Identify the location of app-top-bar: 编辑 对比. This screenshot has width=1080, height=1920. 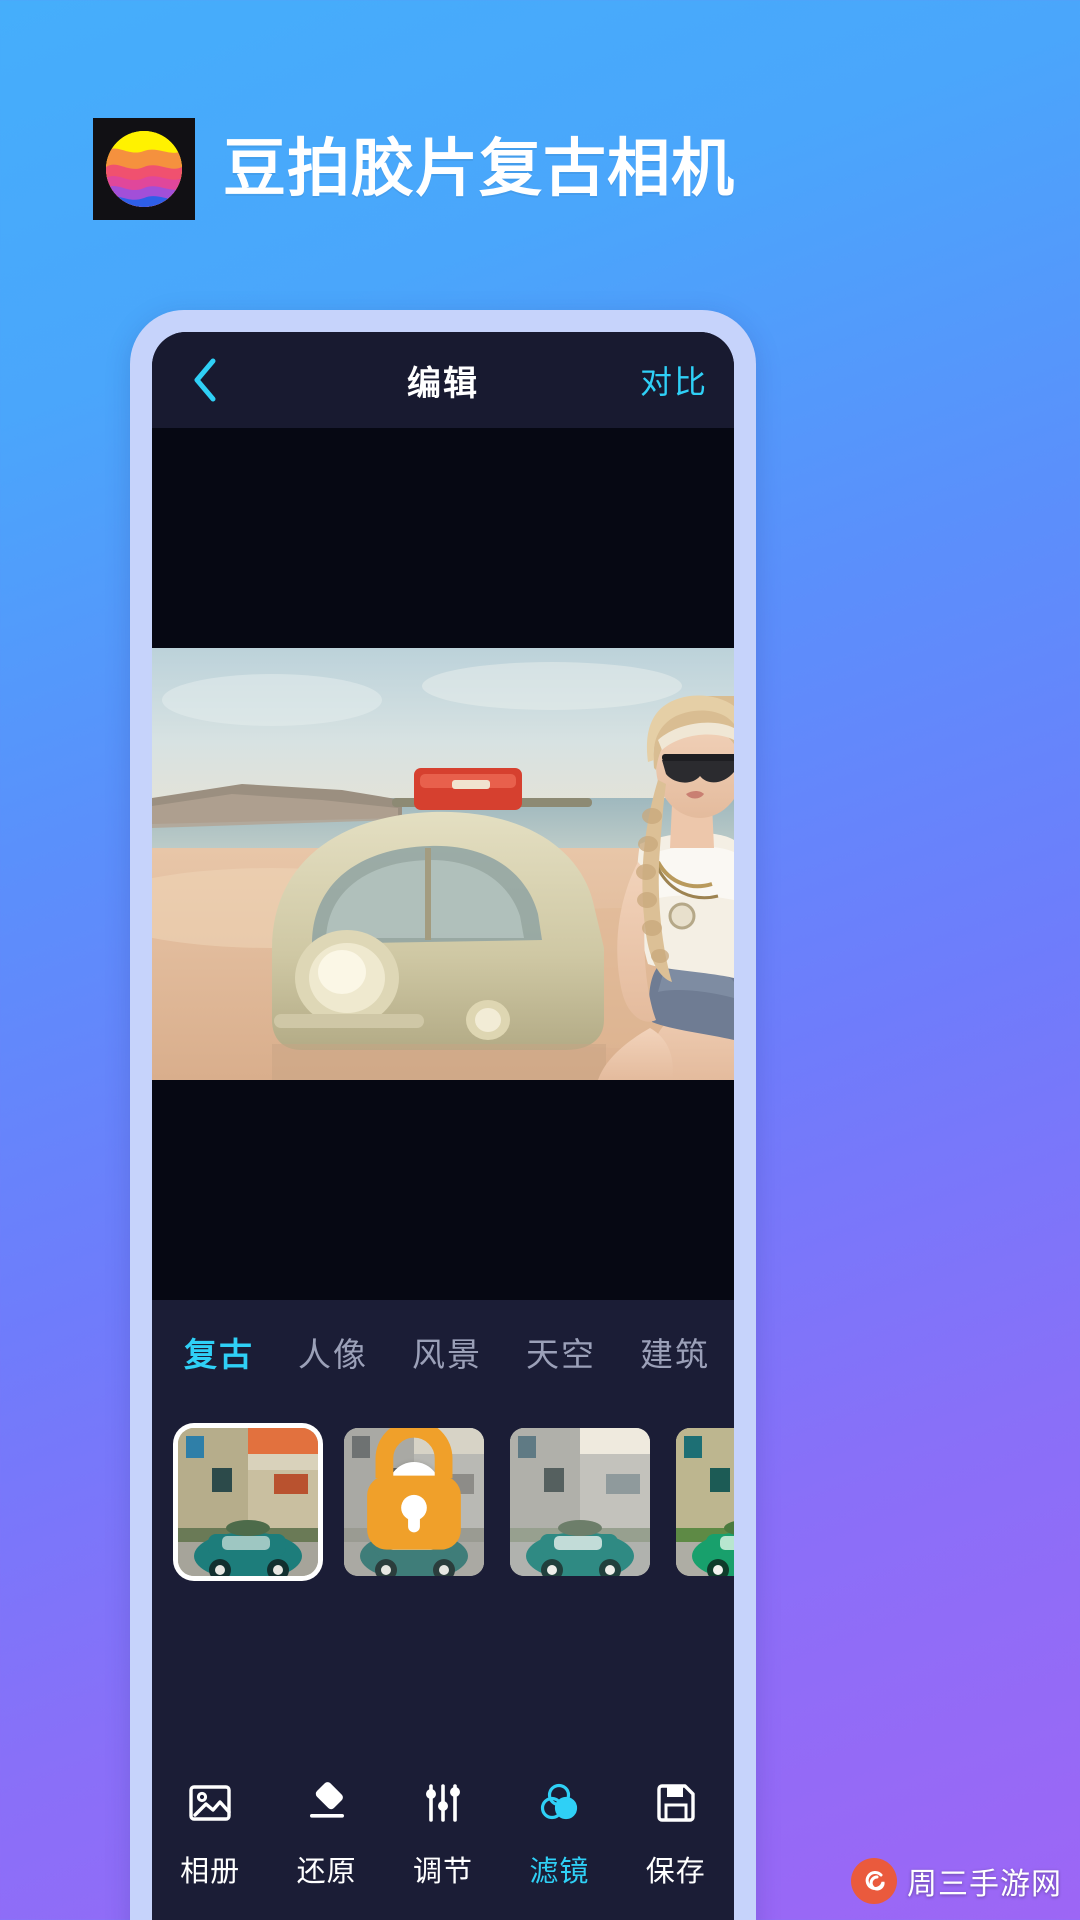
(443, 380).